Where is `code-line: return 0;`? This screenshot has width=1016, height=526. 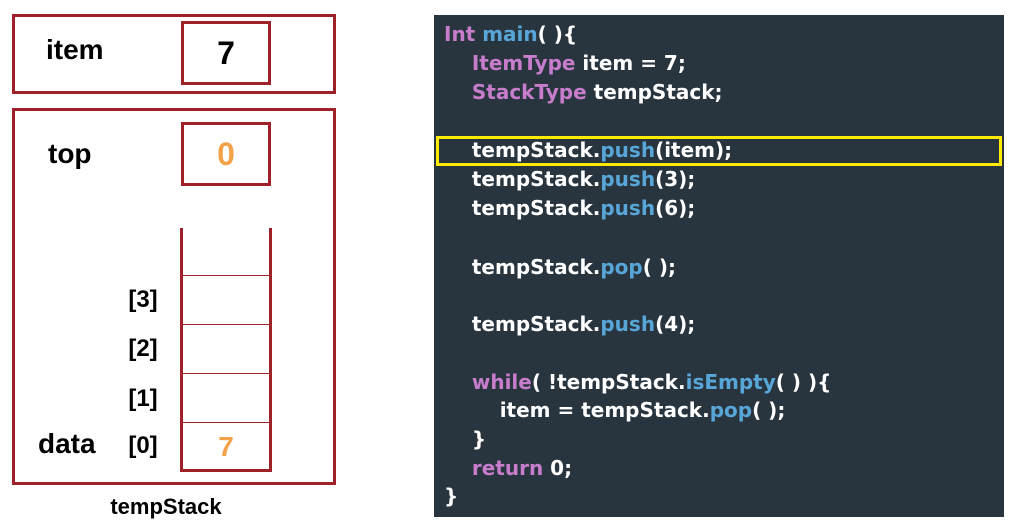 code-line: return 0; is located at coordinates (508, 468).